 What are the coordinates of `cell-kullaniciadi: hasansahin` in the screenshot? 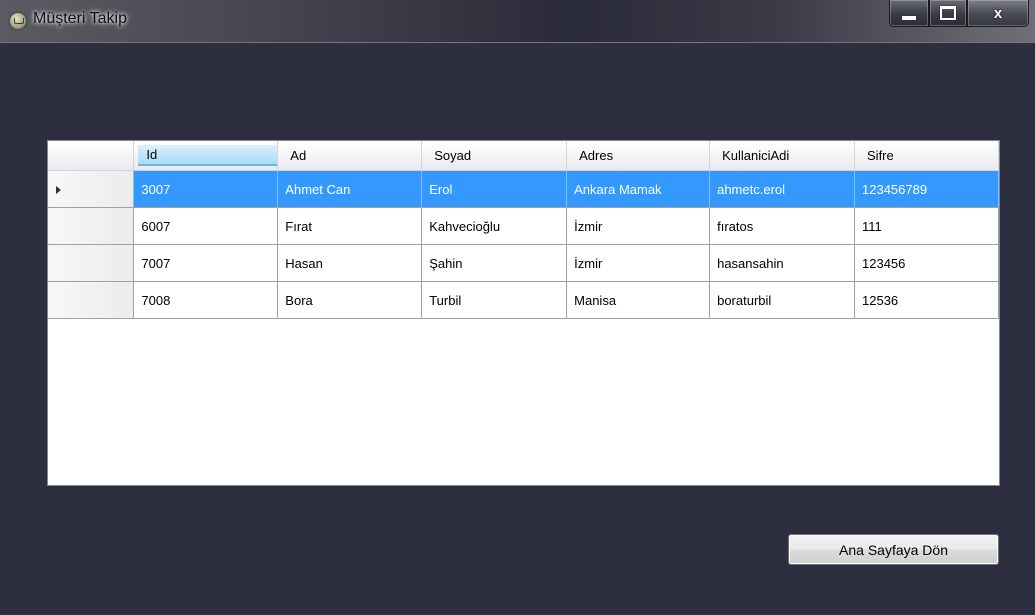 It's located at (782, 263).